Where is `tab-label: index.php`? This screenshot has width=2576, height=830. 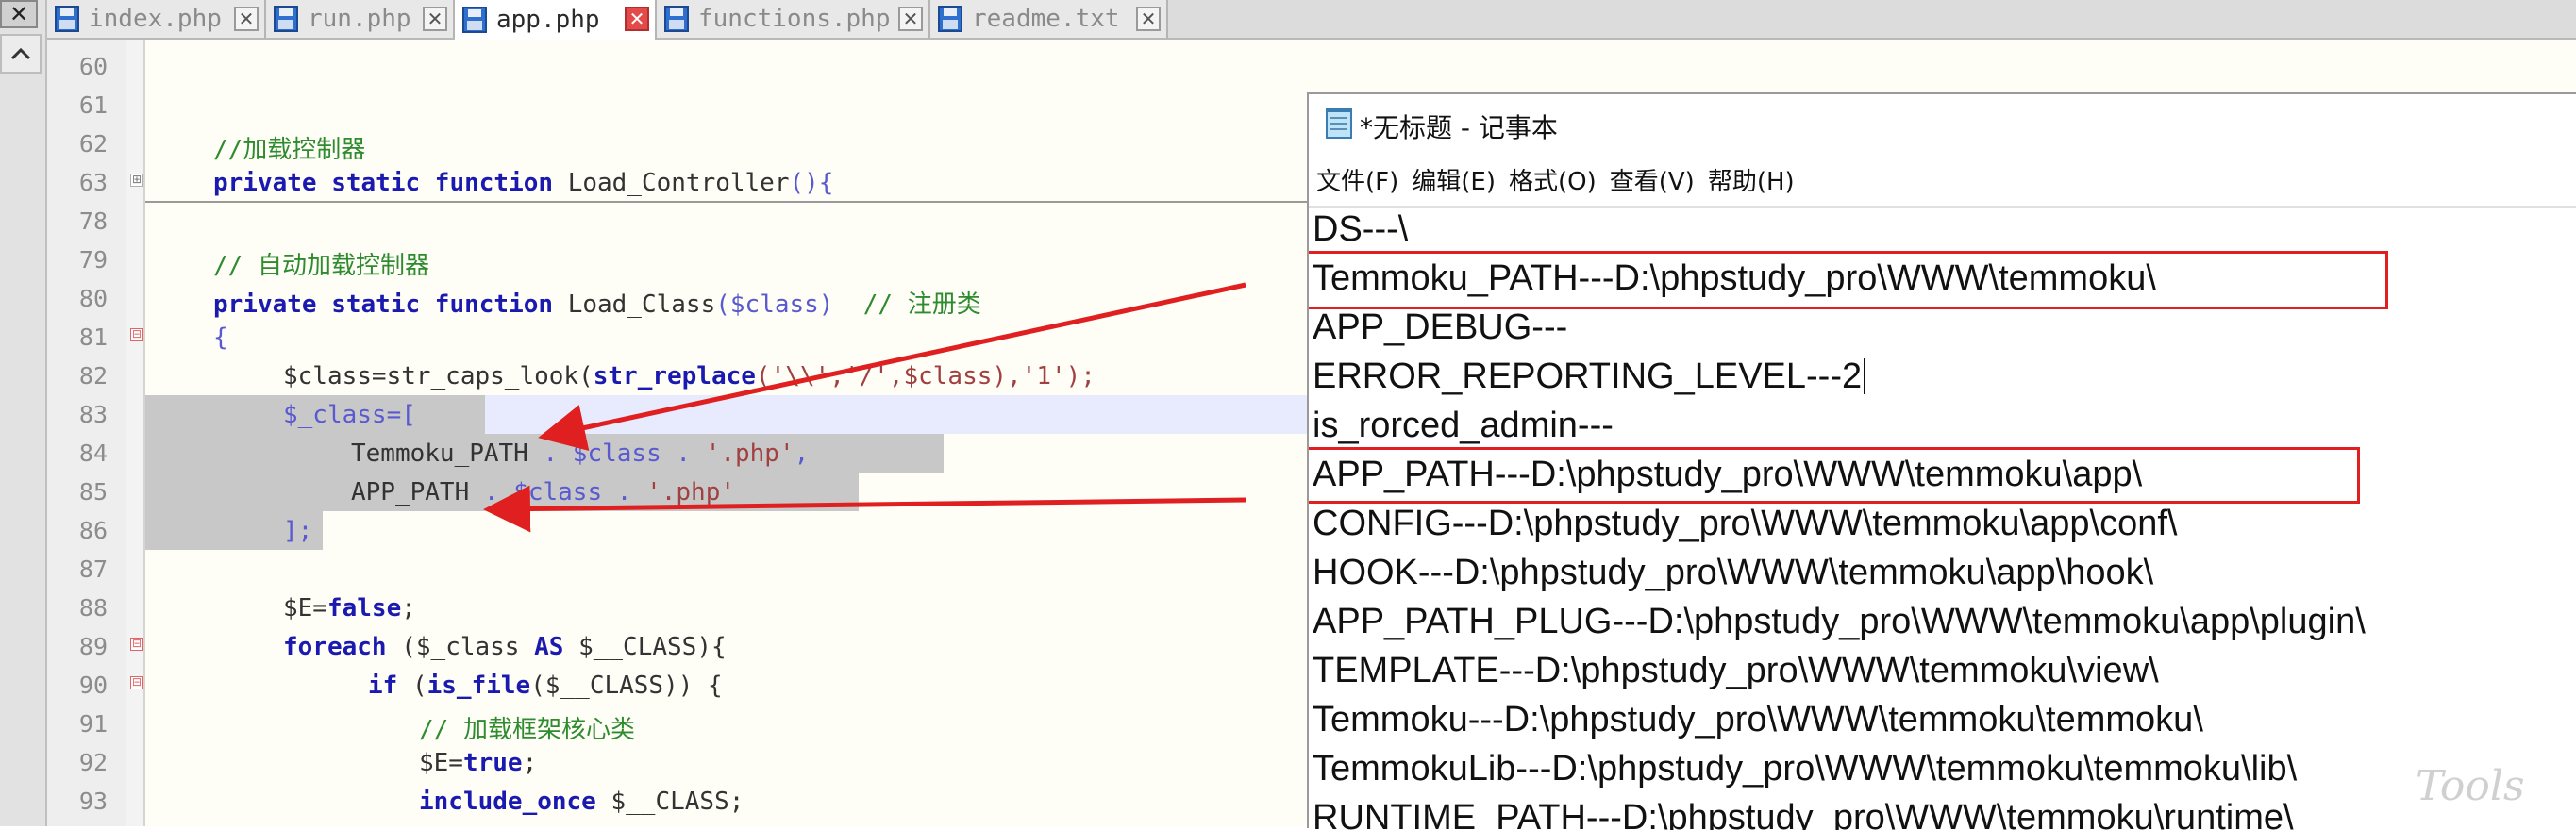
tab-label: index.php is located at coordinates (155, 19).